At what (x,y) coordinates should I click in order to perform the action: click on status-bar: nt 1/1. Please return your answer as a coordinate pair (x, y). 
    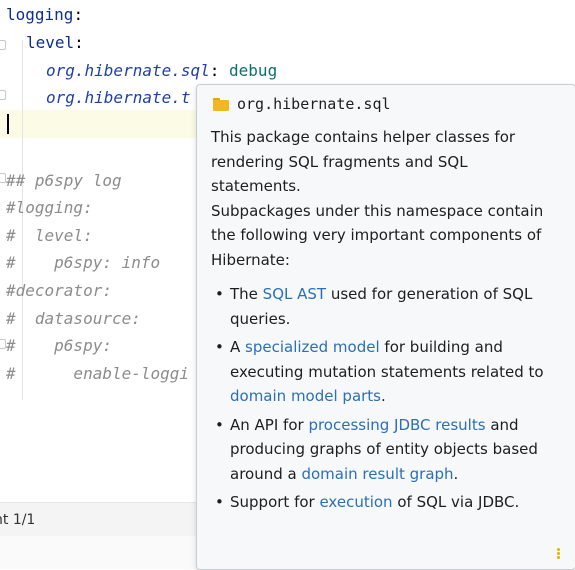
    Looking at the image, I should click on (100, 519).